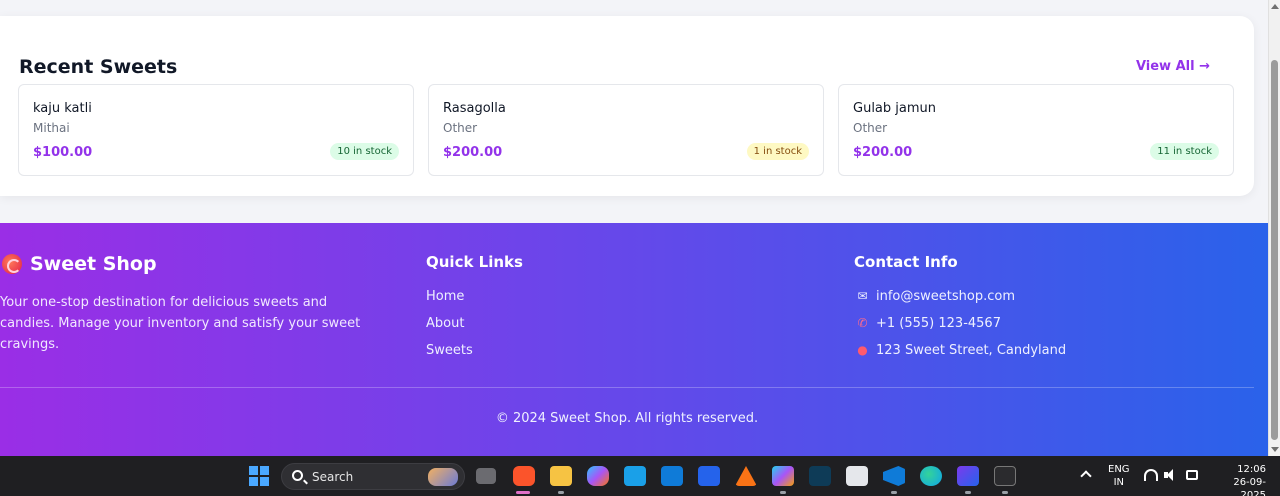 This screenshot has height=496, width=1280. What do you see at coordinates (862, 296) in the screenshot?
I see `email-icon: ✉` at bounding box center [862, 296].